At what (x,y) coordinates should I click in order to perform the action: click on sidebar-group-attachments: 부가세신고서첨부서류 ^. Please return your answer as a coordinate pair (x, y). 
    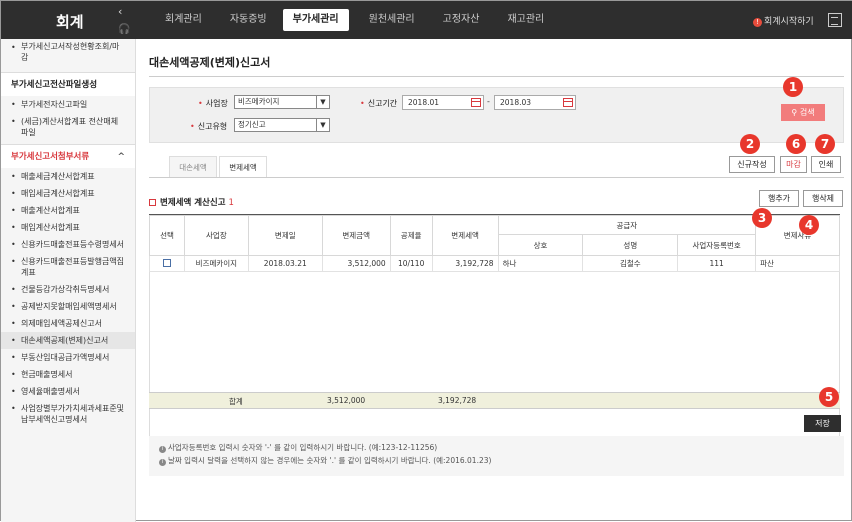
    Looking at the image, I should click on (68, 156).